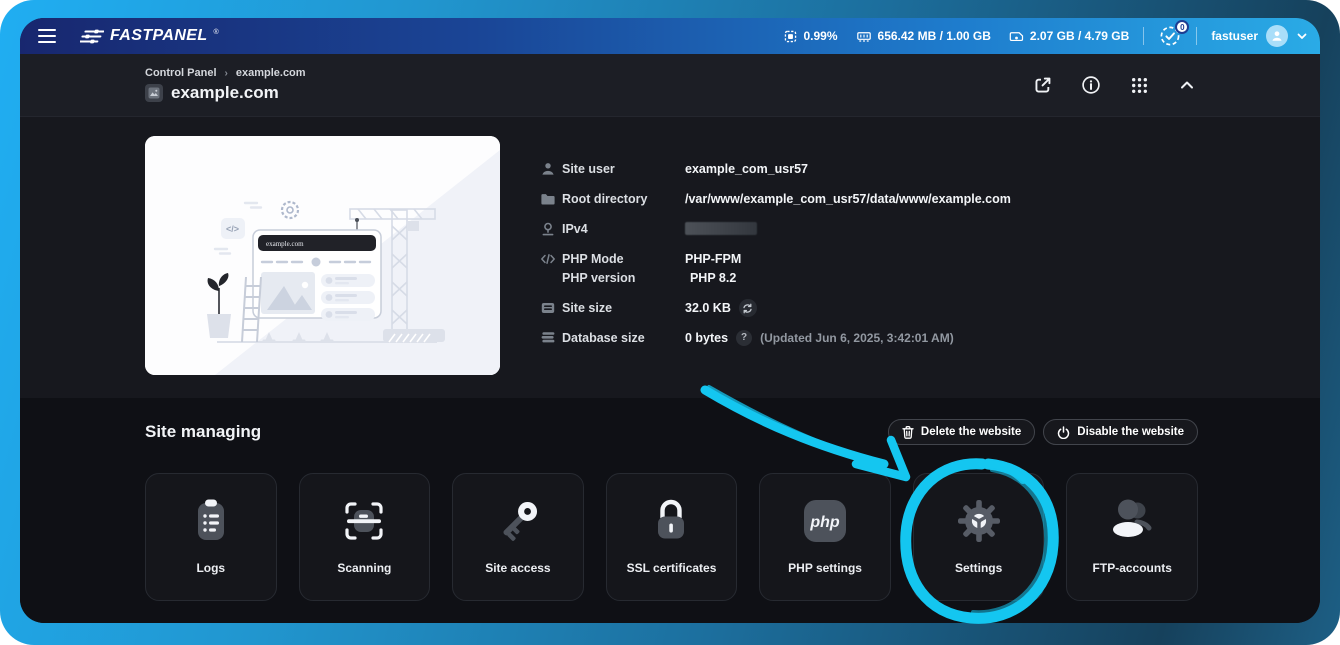 Image resolution: width=1340 pixels, height=645 pixels. Describe the element at coordinates (869, 229) in the screenshot. I see `info-row-ipv4: IPv4` at that location.